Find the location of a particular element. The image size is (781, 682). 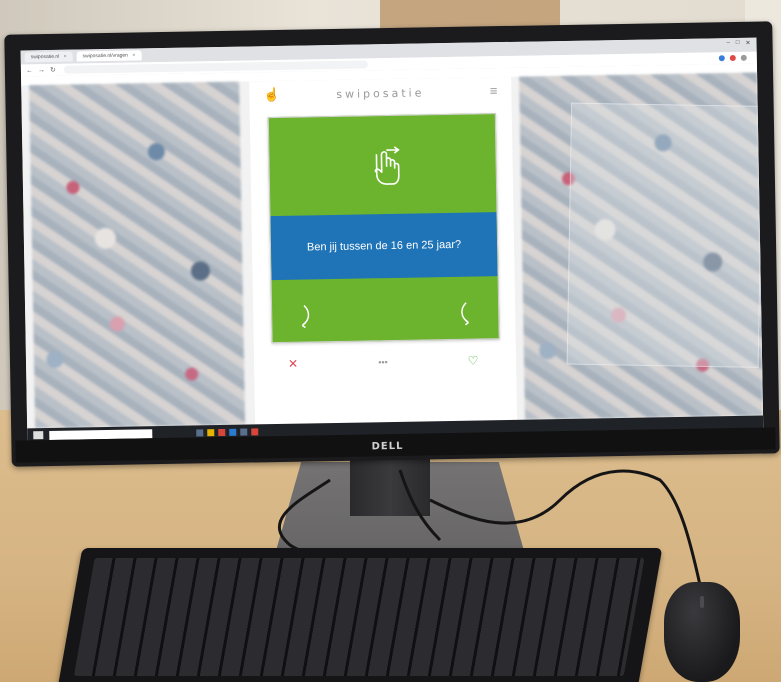

swipe-left-arrow-icon is located at coordinates (305, 317).